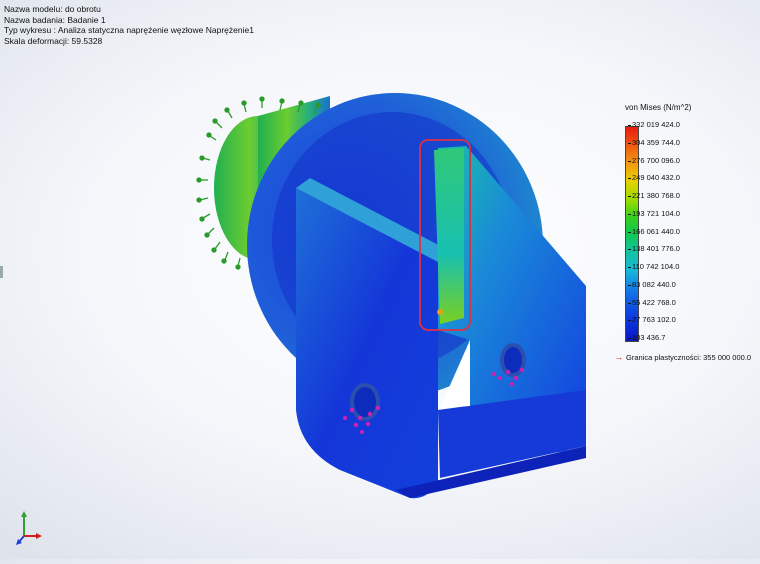  I want to click on study-name: Nazwa badania: Badanie 1, so click(55, 19).